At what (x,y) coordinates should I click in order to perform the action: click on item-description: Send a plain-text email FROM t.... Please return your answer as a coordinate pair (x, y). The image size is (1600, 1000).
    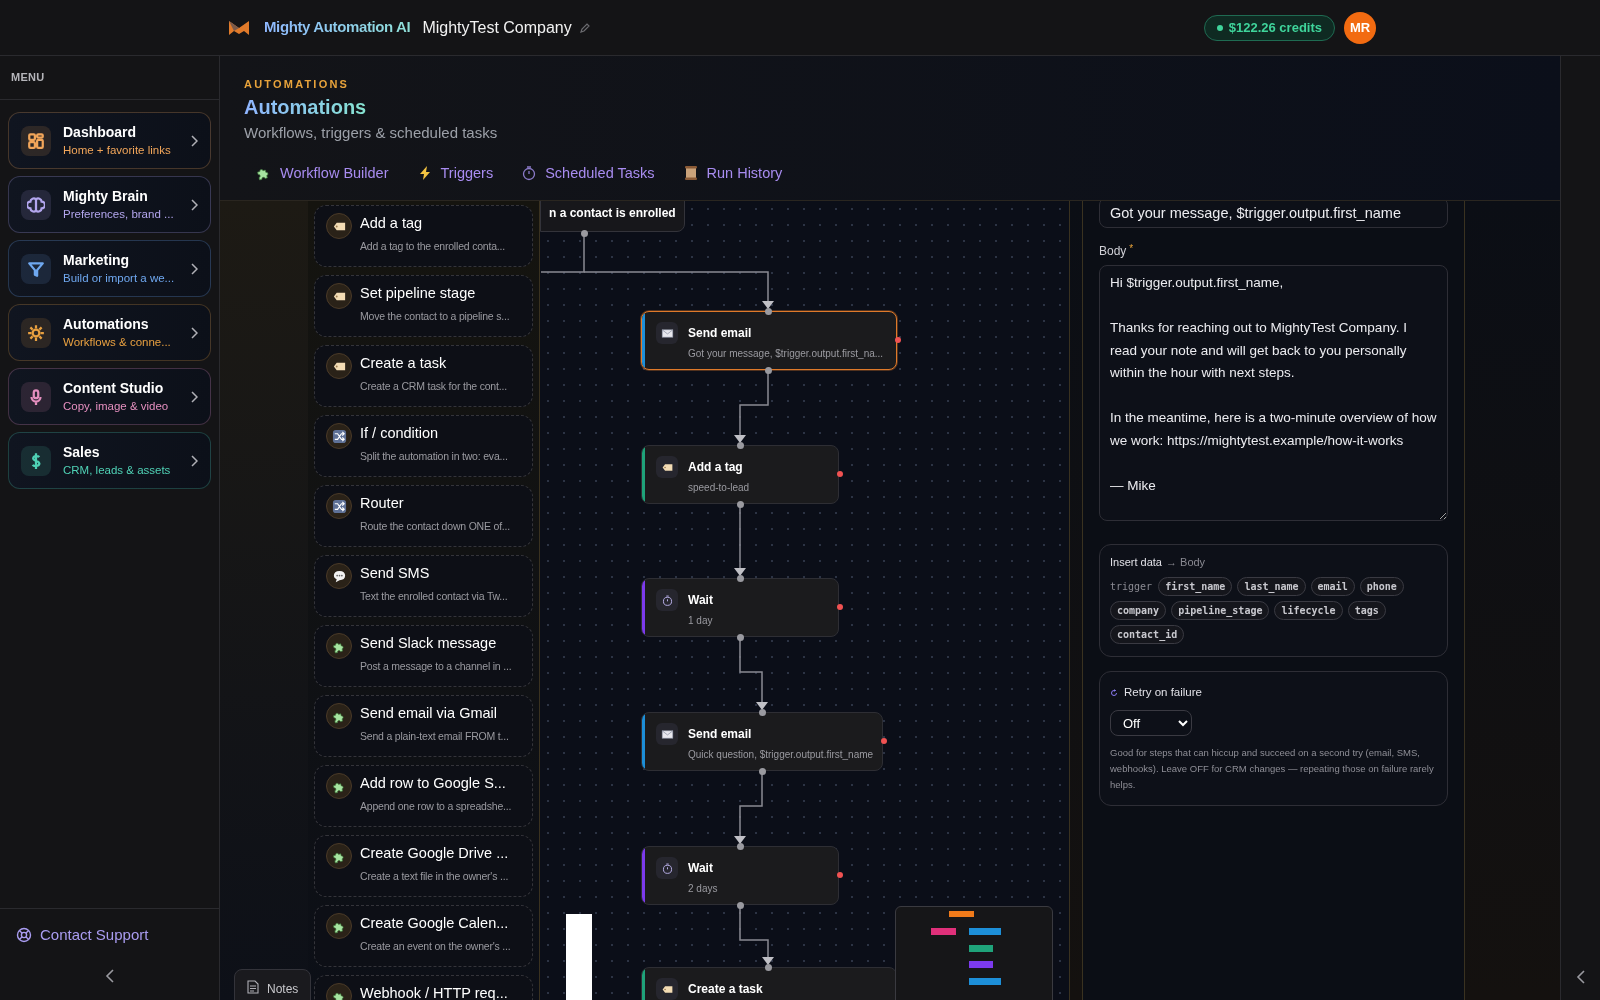
    Looking at the image, I should click on (434, 736).